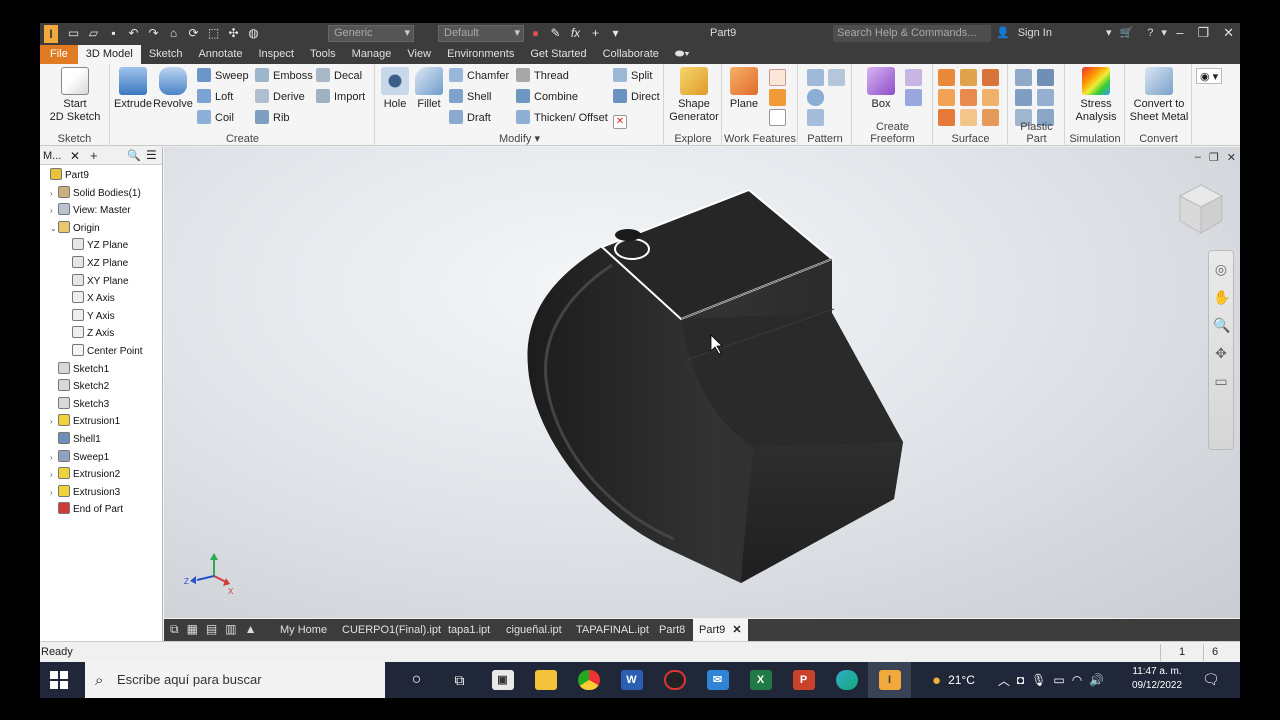  Describe the element at coordinates (682, 54) in the screenshot. I see `ribbon-options-icon: ⬬▾` at that location.